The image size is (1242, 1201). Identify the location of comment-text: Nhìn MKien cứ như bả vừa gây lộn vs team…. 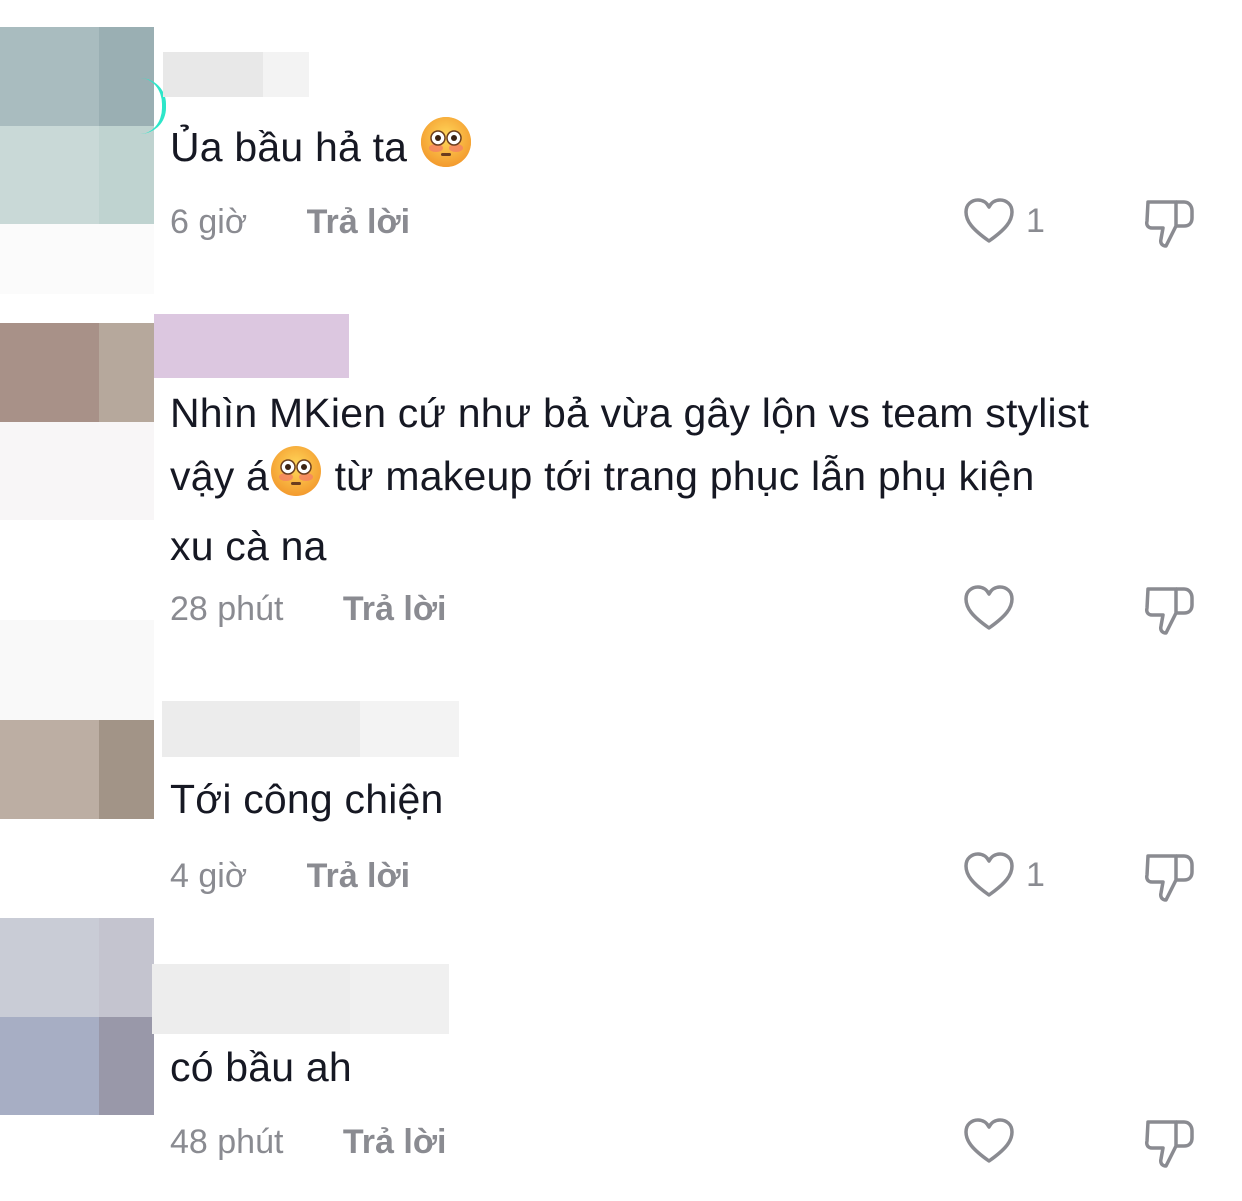
(630, 479).